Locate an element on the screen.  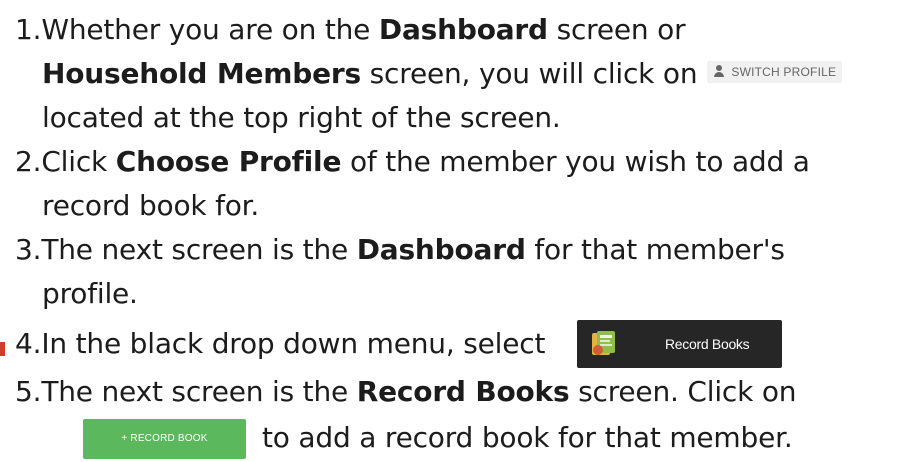
step-text: located at the top right of the screen. is located at coordinates (301, 117).